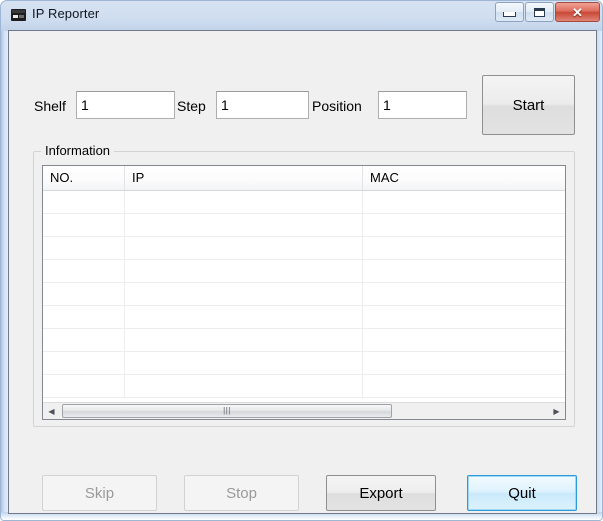 The height and width of the screenshot is (521, 603). What do you see at coordinates (301, 15) in the screenshot?
I see `title-bar: IP Reporter ✕` at bounding box center [301, 15].